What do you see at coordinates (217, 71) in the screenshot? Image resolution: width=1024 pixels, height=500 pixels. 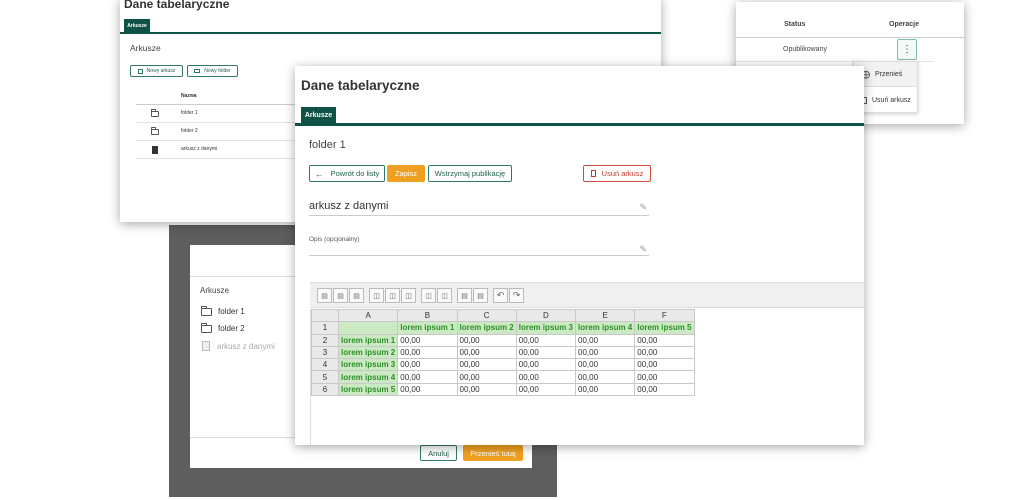 I see `new-folder-label: Nowy folder` at bounding box center [217, 71].